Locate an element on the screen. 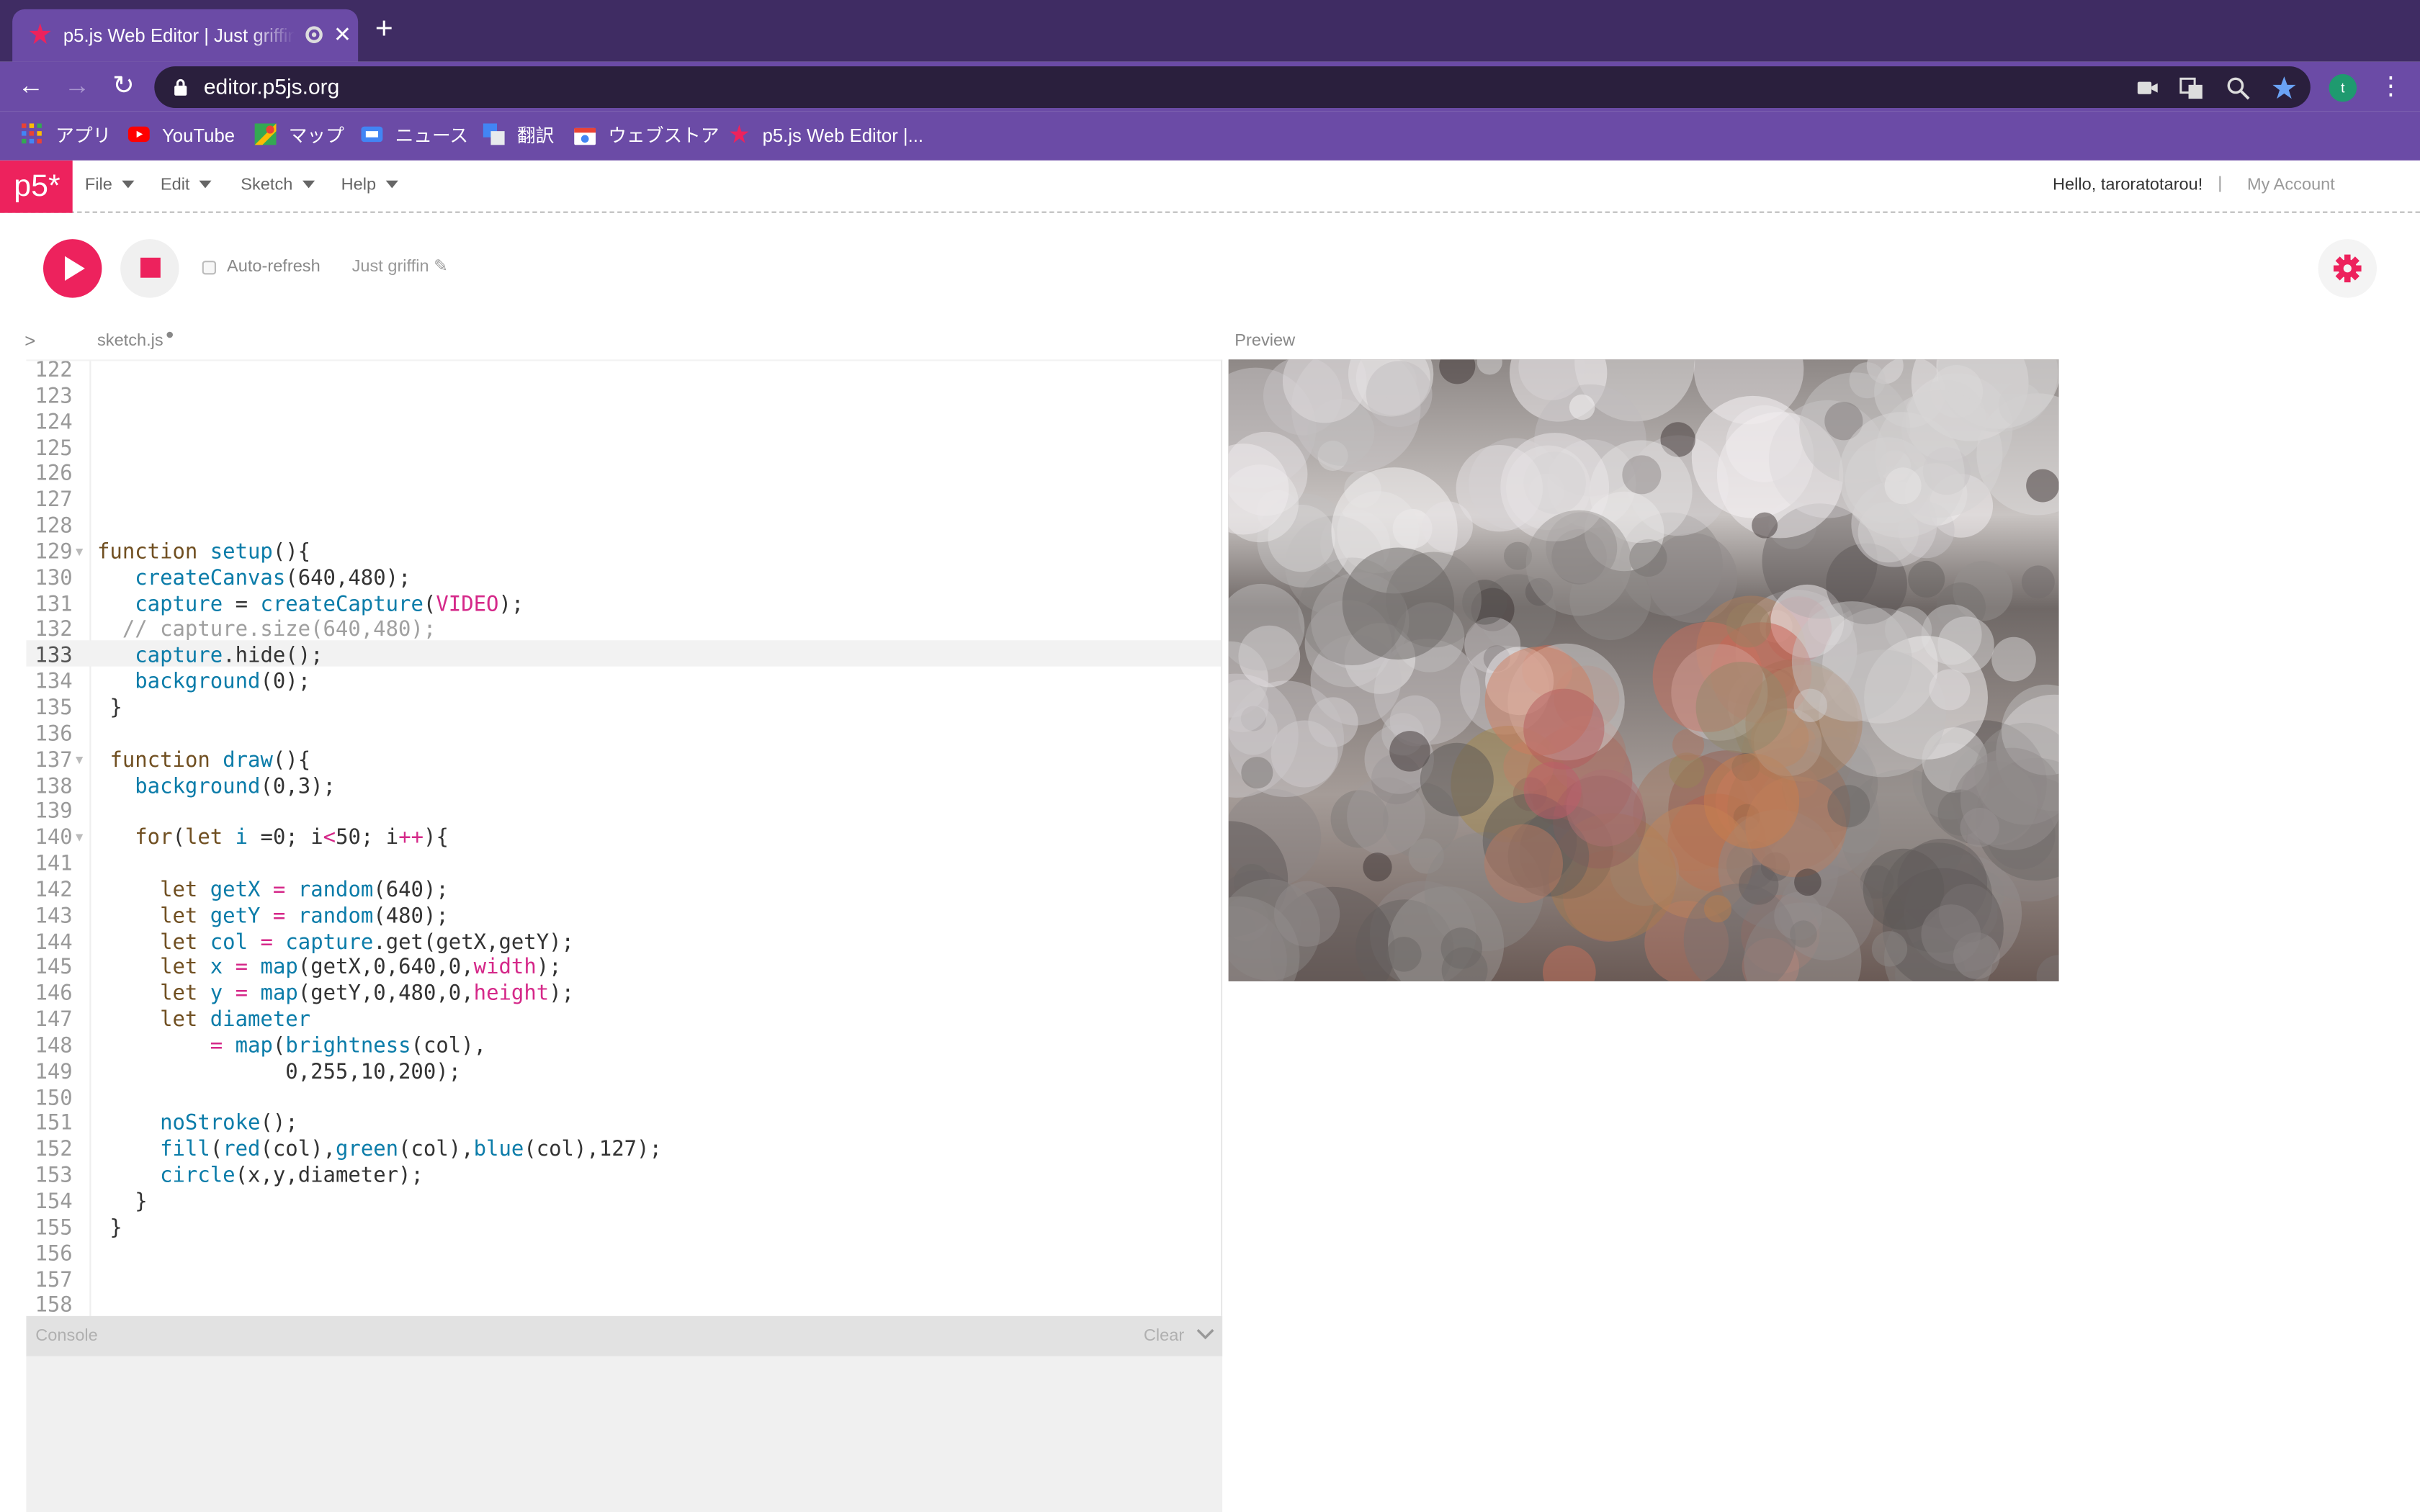 The image size is (2420, 1512). code-line: 149 0,255,10,200); is located at coordinates (623, 1073).